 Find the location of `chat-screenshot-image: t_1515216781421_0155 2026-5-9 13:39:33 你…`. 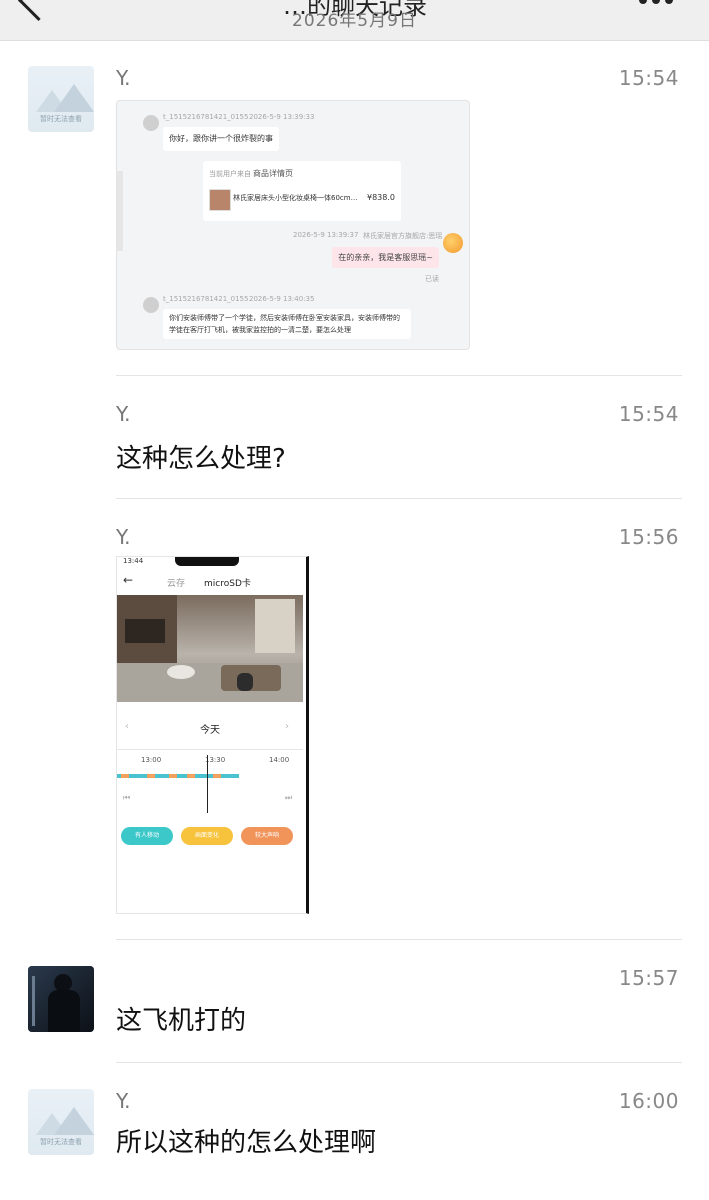

chat-screenshot-image: t_1515216781421_0155 2026-5-9 13:39:33 你… is located at coordinates (293, 225).